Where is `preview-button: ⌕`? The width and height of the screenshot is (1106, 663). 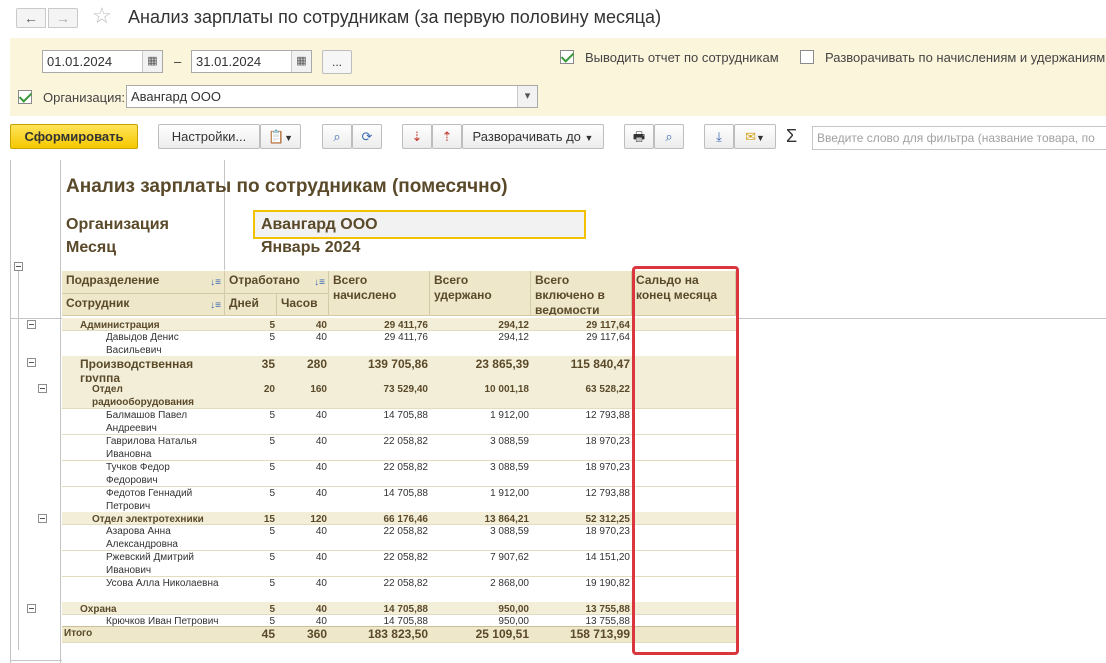 preview-button: ⌕ is located at coordinates (669, 136).